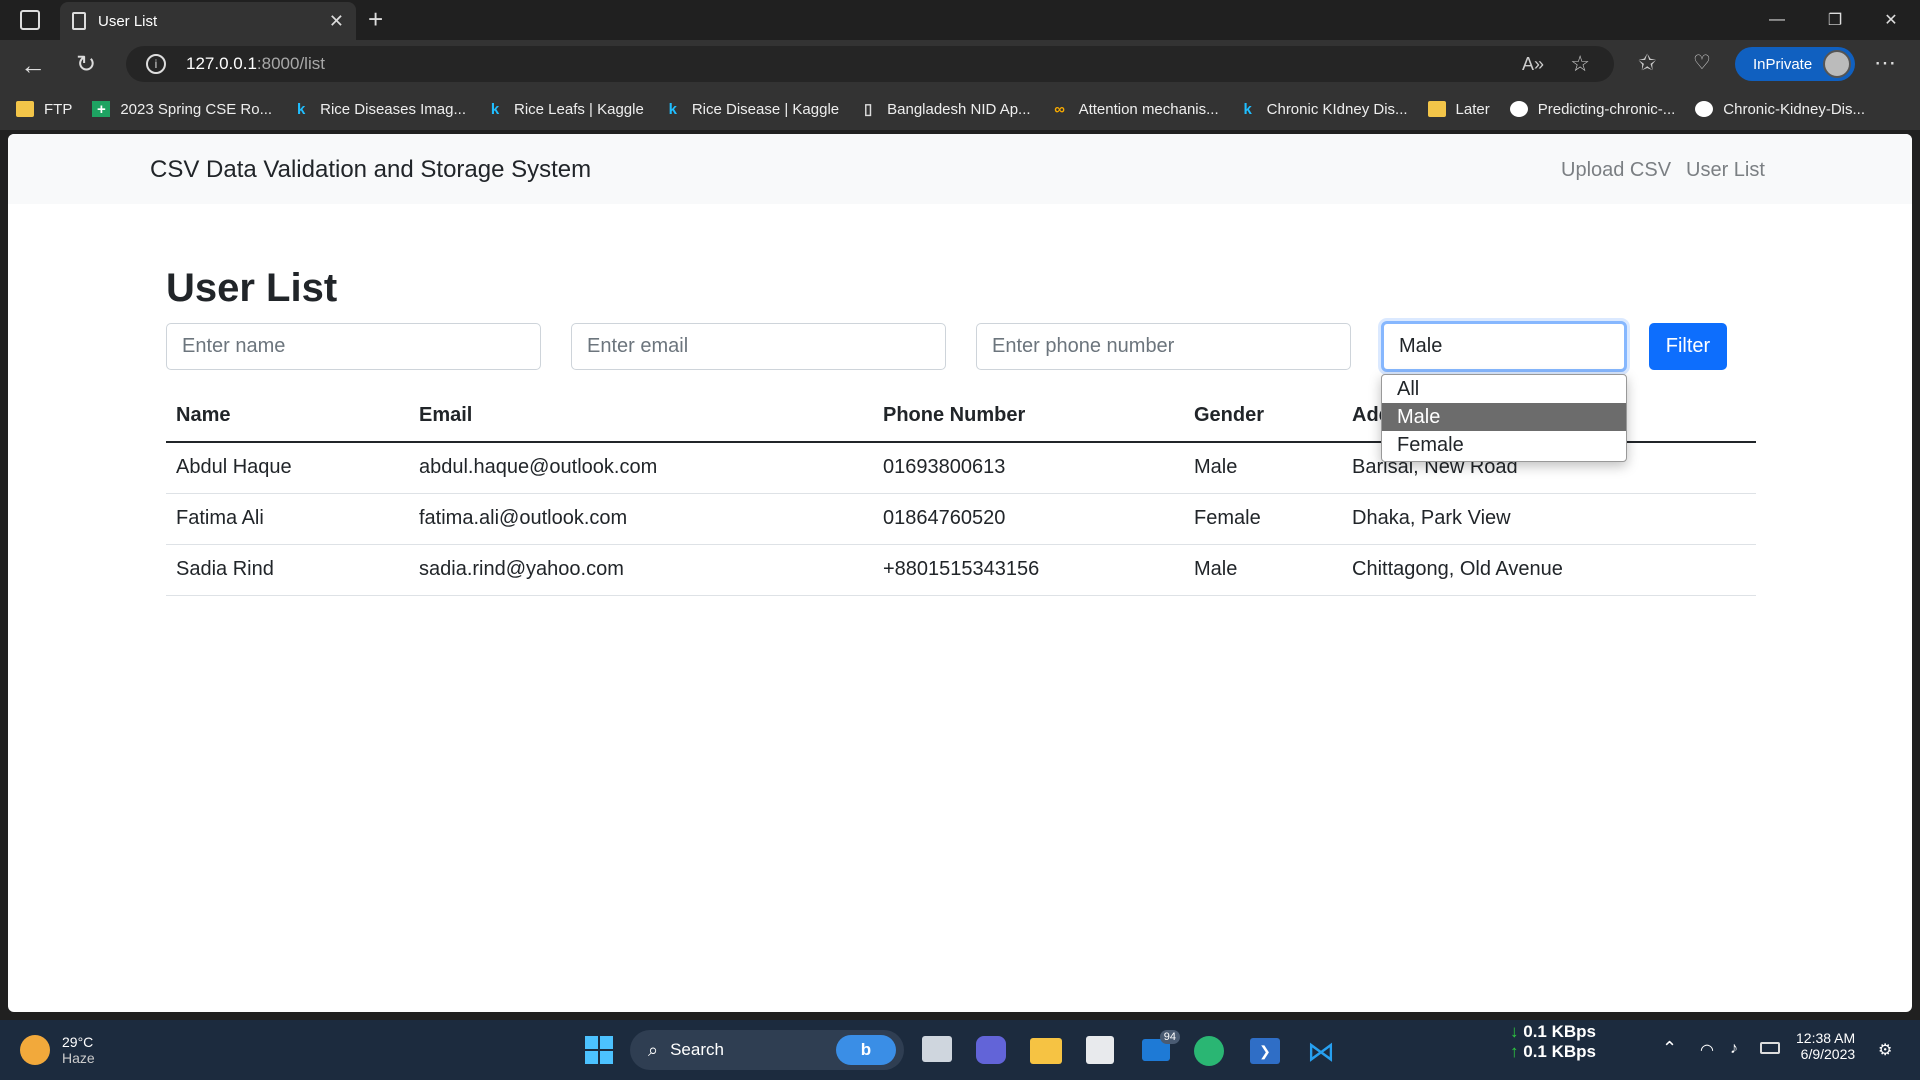  Describe the element at coordinates (1828, 1054) in the screenshot. I see `clock-date: 6/9/2023` at that location.